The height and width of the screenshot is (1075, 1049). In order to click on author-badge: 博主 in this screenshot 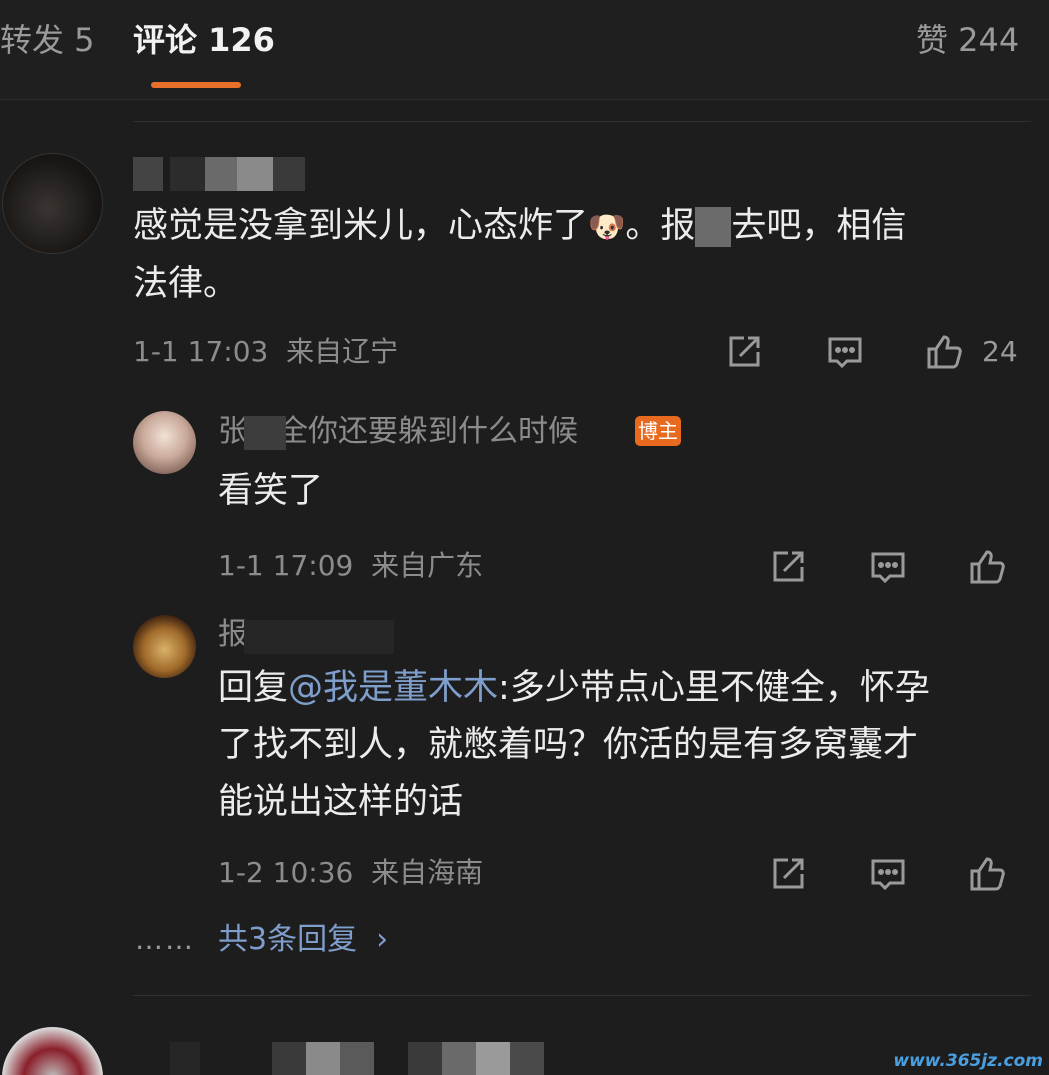, I will do `click(658, 431)`.